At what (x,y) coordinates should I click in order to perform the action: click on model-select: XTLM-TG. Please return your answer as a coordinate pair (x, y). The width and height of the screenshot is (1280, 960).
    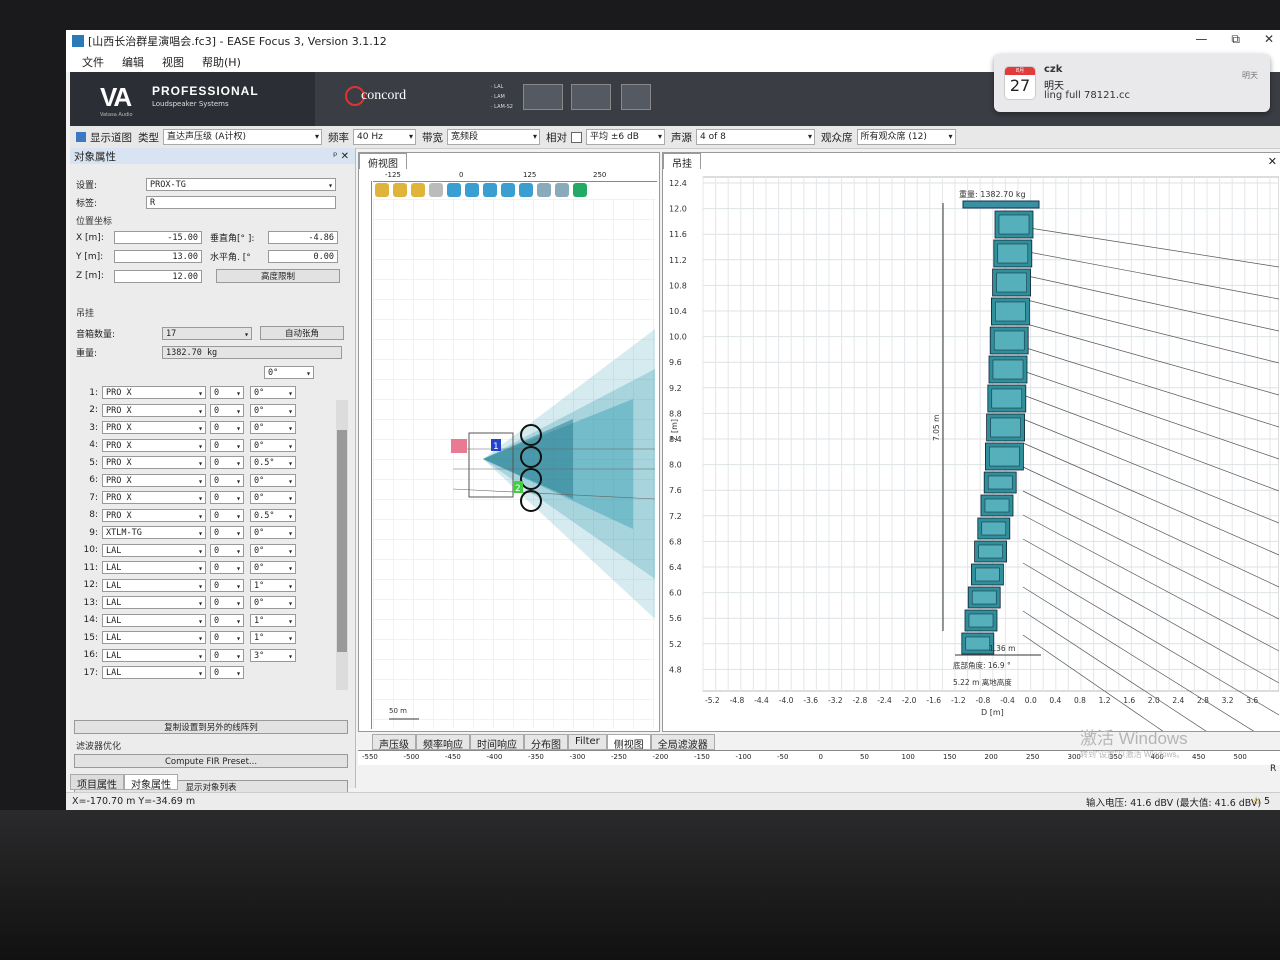
    Looking at the image, I should click on (154, 533).